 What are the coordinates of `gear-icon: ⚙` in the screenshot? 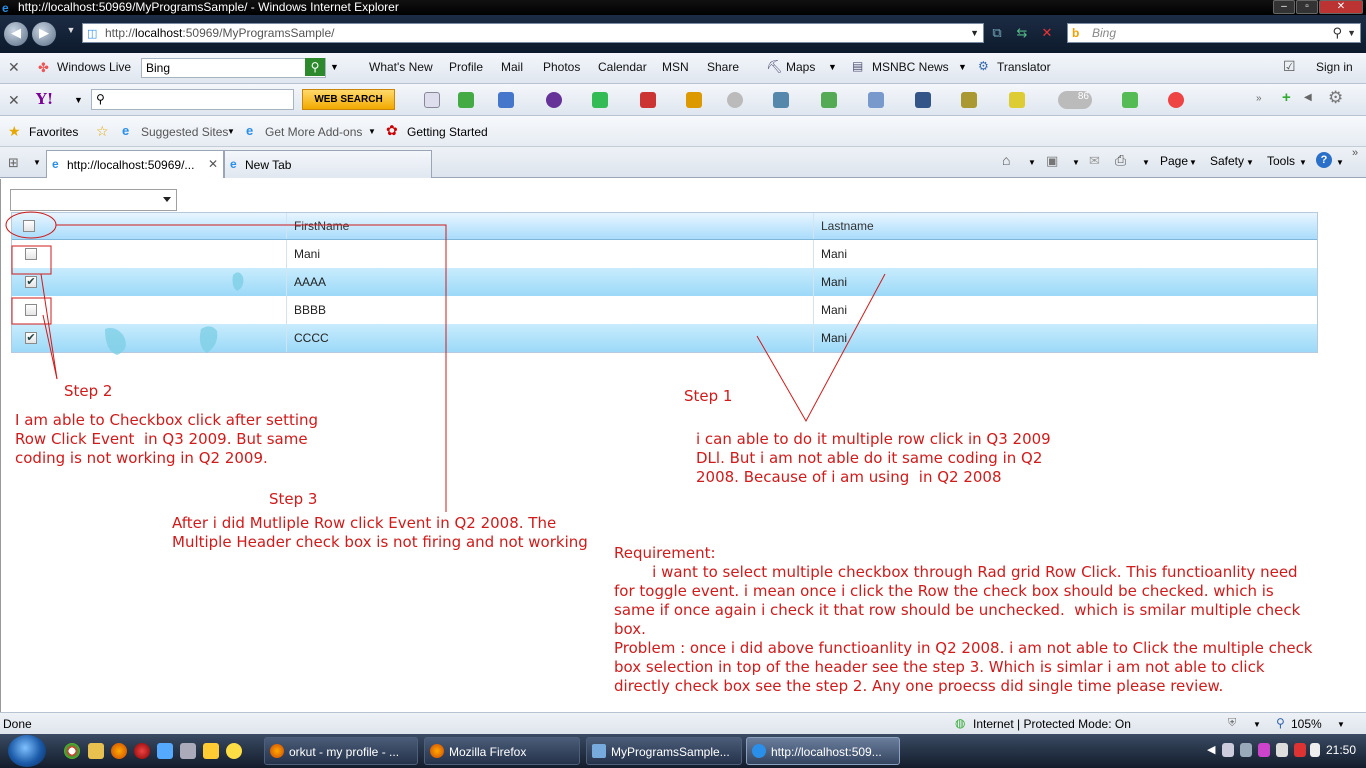 It's located at (1335, 98).